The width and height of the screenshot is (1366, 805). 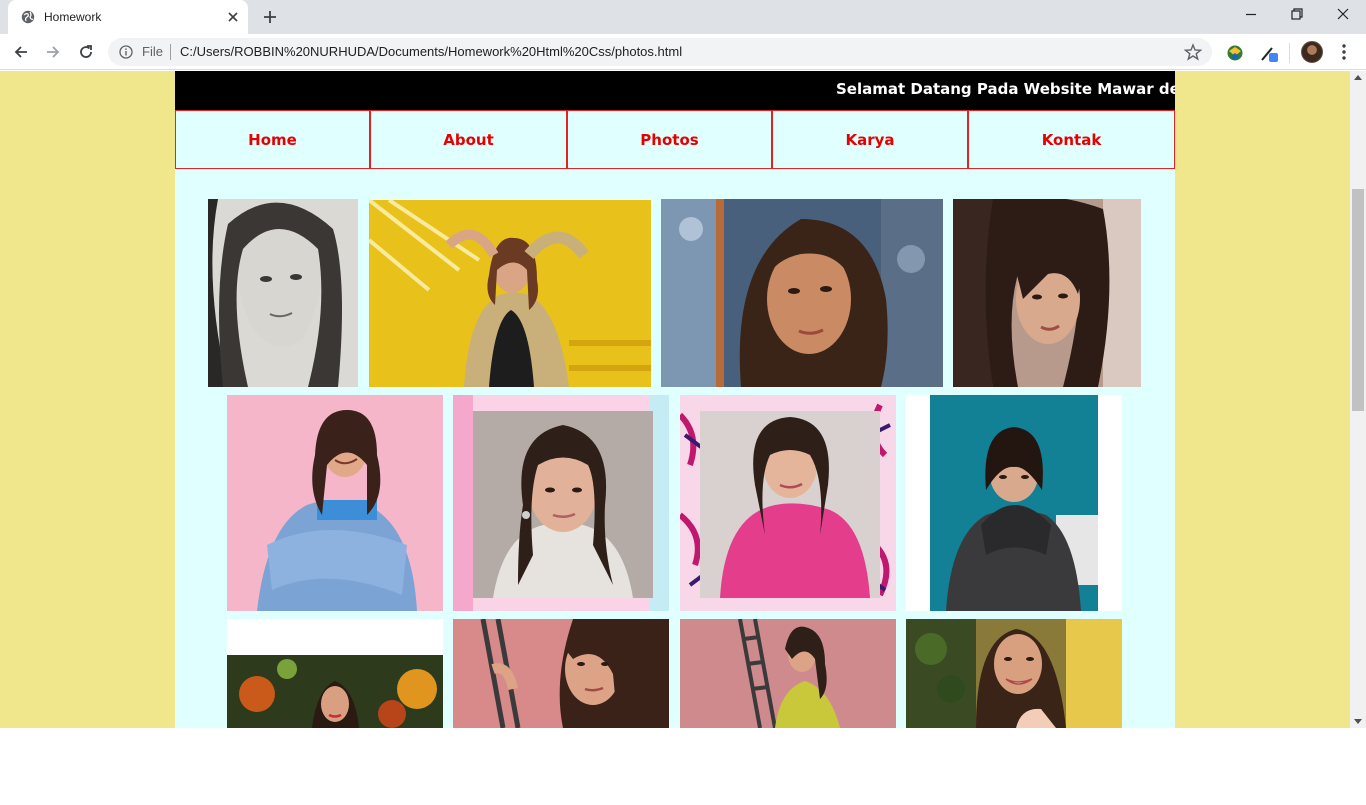 I want to click on avatar, so click(x=1312, y=52).